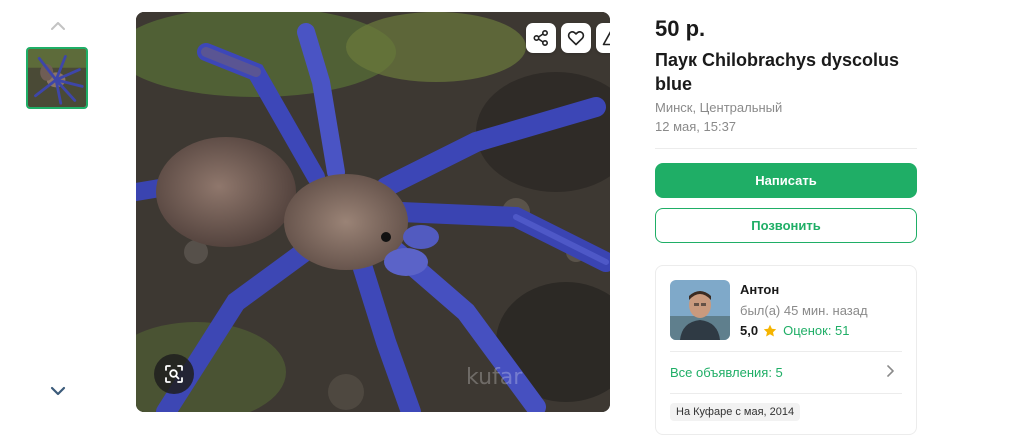 The image size is (1024, 435). Describe the element at coordinates (786, 180) in the screenshot. I see `write-message-button: Написать` at that location.